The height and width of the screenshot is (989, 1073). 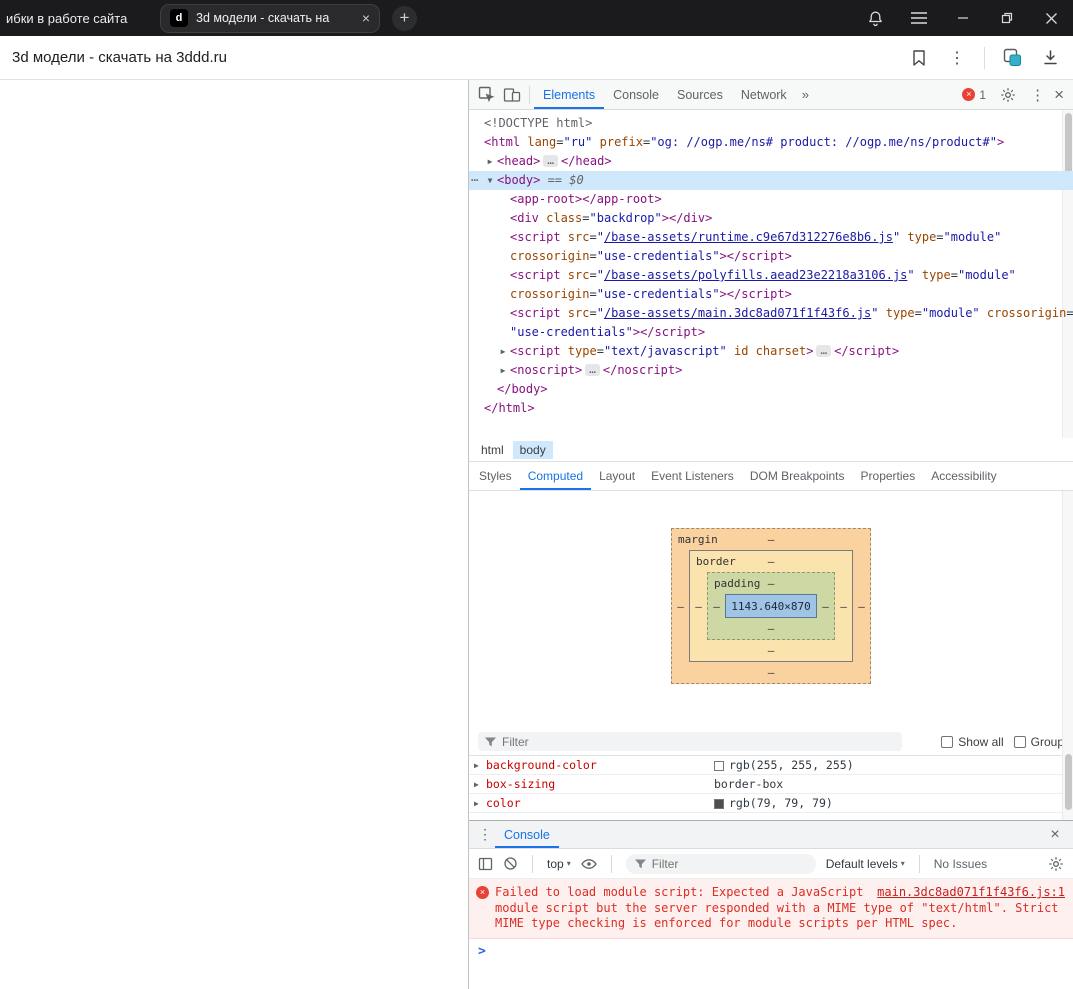 I want to click on computed-scrollbar, so click(x=1067, y=655).